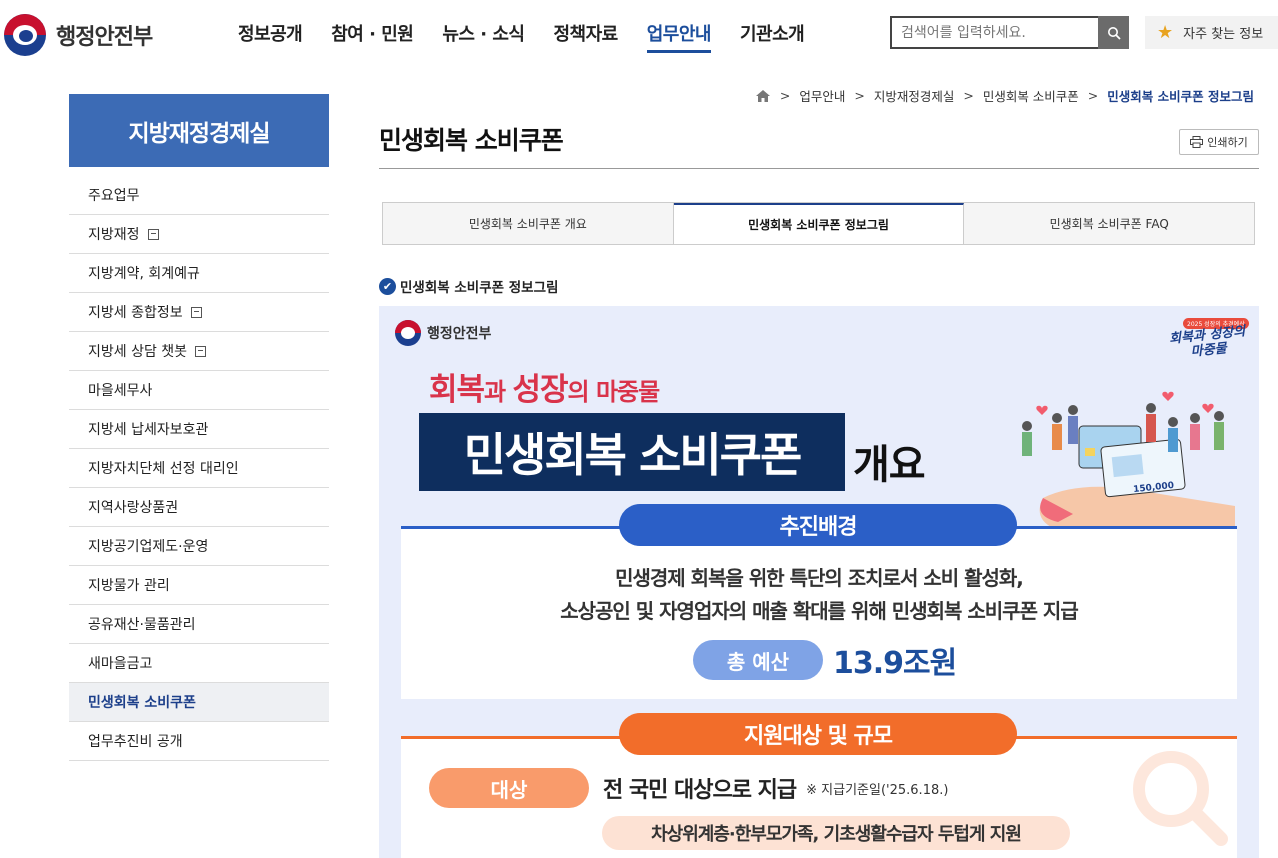 This screenshot has width=1278, height=858. What do you see at coordinates (483, 36) in the screenshot?
I see `nav-item-news: 뉴스 · 소식` at bounding box center [483, 36].